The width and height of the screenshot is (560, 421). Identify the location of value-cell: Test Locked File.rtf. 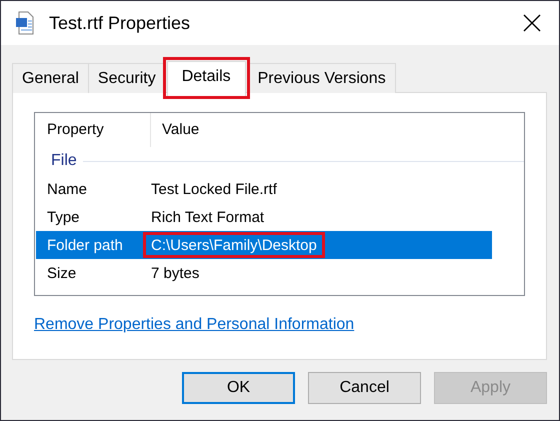
(214, 189).